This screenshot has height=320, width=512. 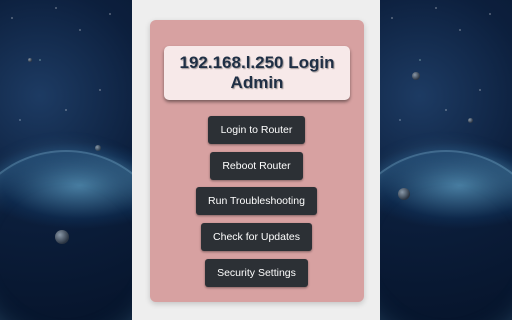 I want to click on page-title: 192.168.l.250 Login Admin, so click(x=257, y=72).